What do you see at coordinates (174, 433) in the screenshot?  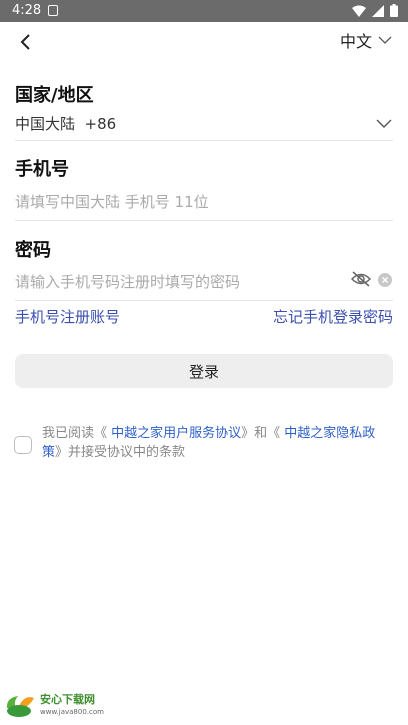 I see `terms-link: 中越之家用户服务协议` at bounding box center [174, 433].